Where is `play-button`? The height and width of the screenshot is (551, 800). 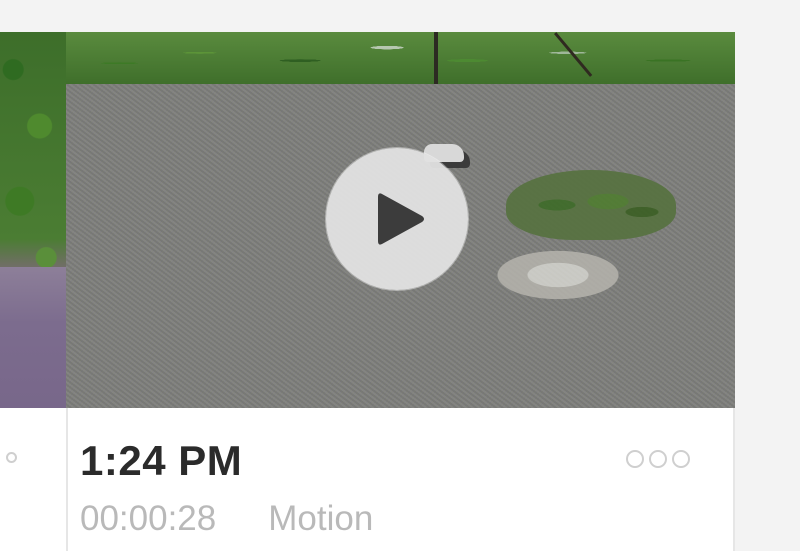
play-button is located at coordinates (397, 219).